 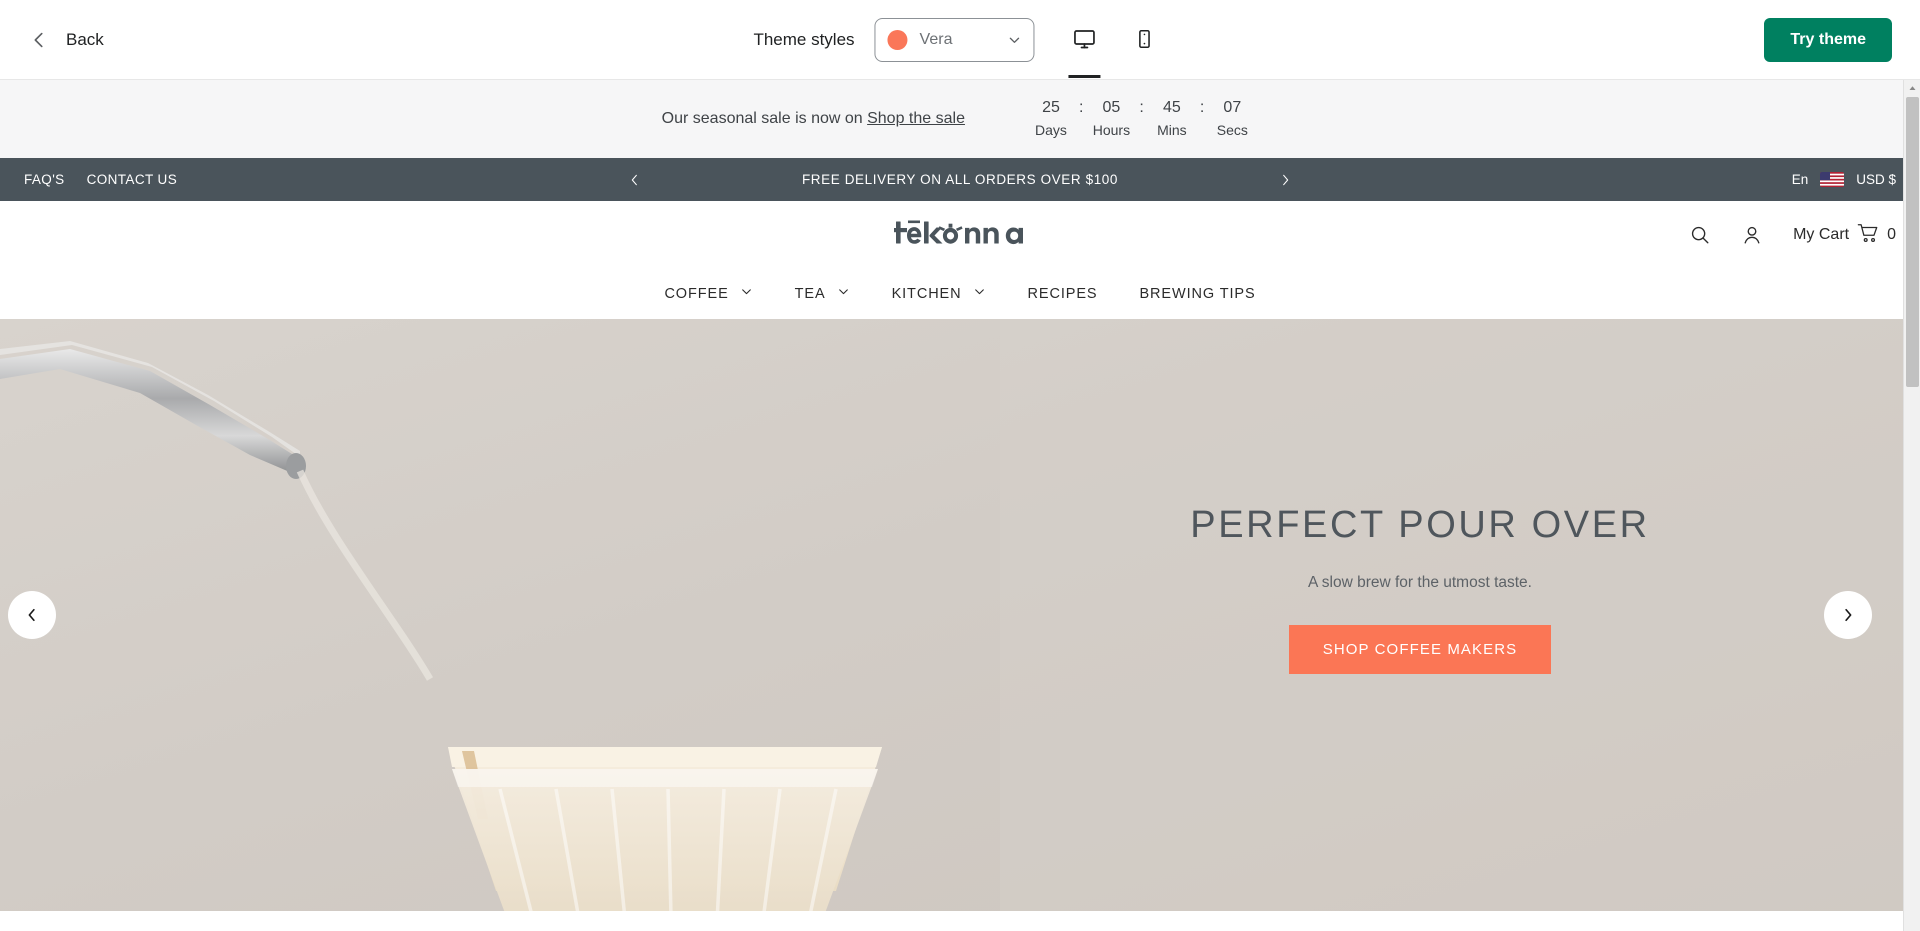 I want to click on nav-label: RECIPES, so click(x=1062, y=294).